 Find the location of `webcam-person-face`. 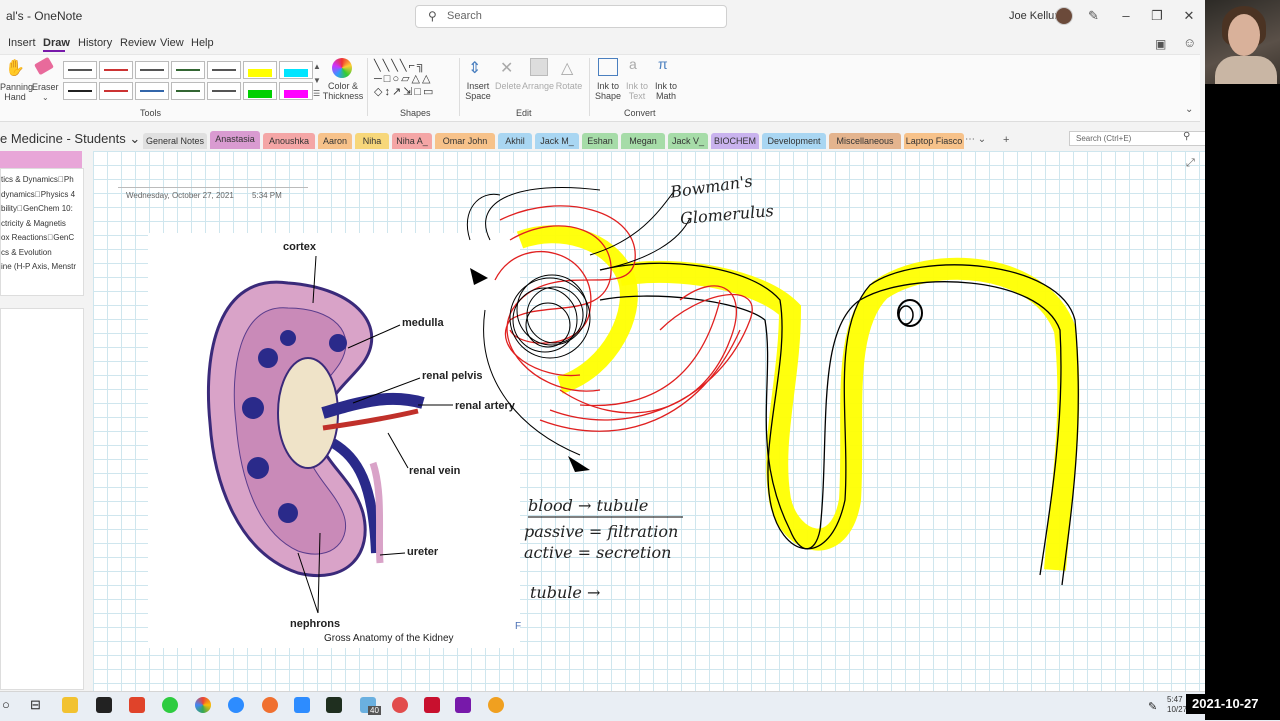

webcam-person-face is located at coordinates (1244, 35).